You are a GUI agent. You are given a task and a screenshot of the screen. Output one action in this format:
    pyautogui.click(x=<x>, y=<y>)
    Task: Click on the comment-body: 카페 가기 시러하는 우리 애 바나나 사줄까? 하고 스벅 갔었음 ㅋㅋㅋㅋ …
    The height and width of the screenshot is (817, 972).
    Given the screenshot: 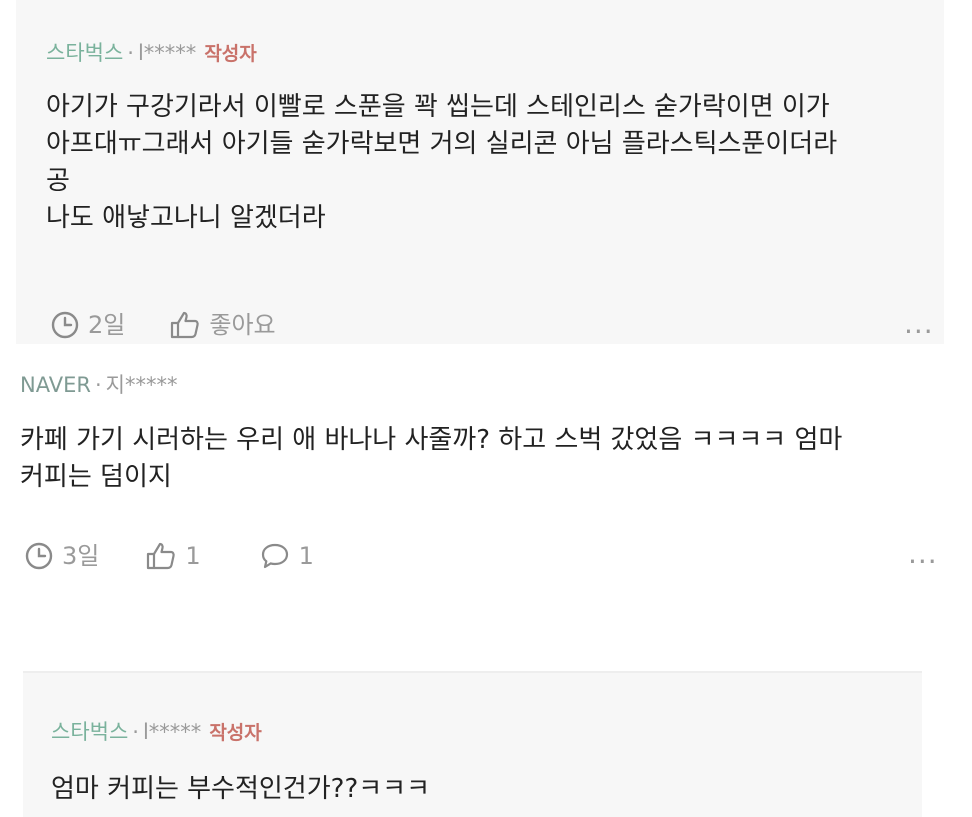 What is the action you would take?
    pyautogui.click(x=431, y=459)
    